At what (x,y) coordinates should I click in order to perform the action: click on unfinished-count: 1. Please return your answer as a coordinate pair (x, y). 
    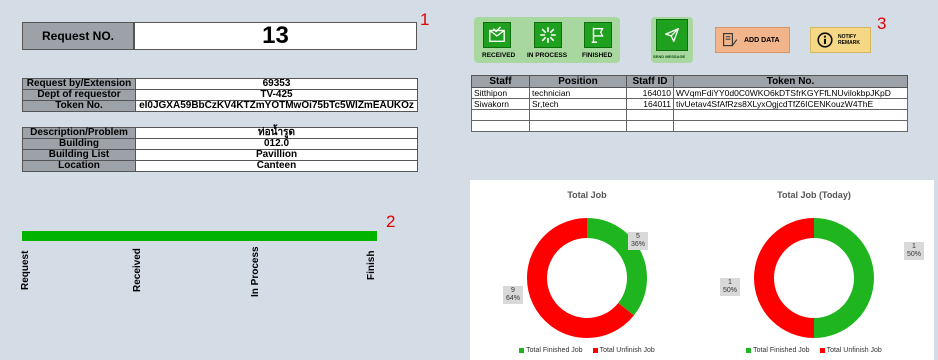
    Looking at the image, I should click on (730, 282).